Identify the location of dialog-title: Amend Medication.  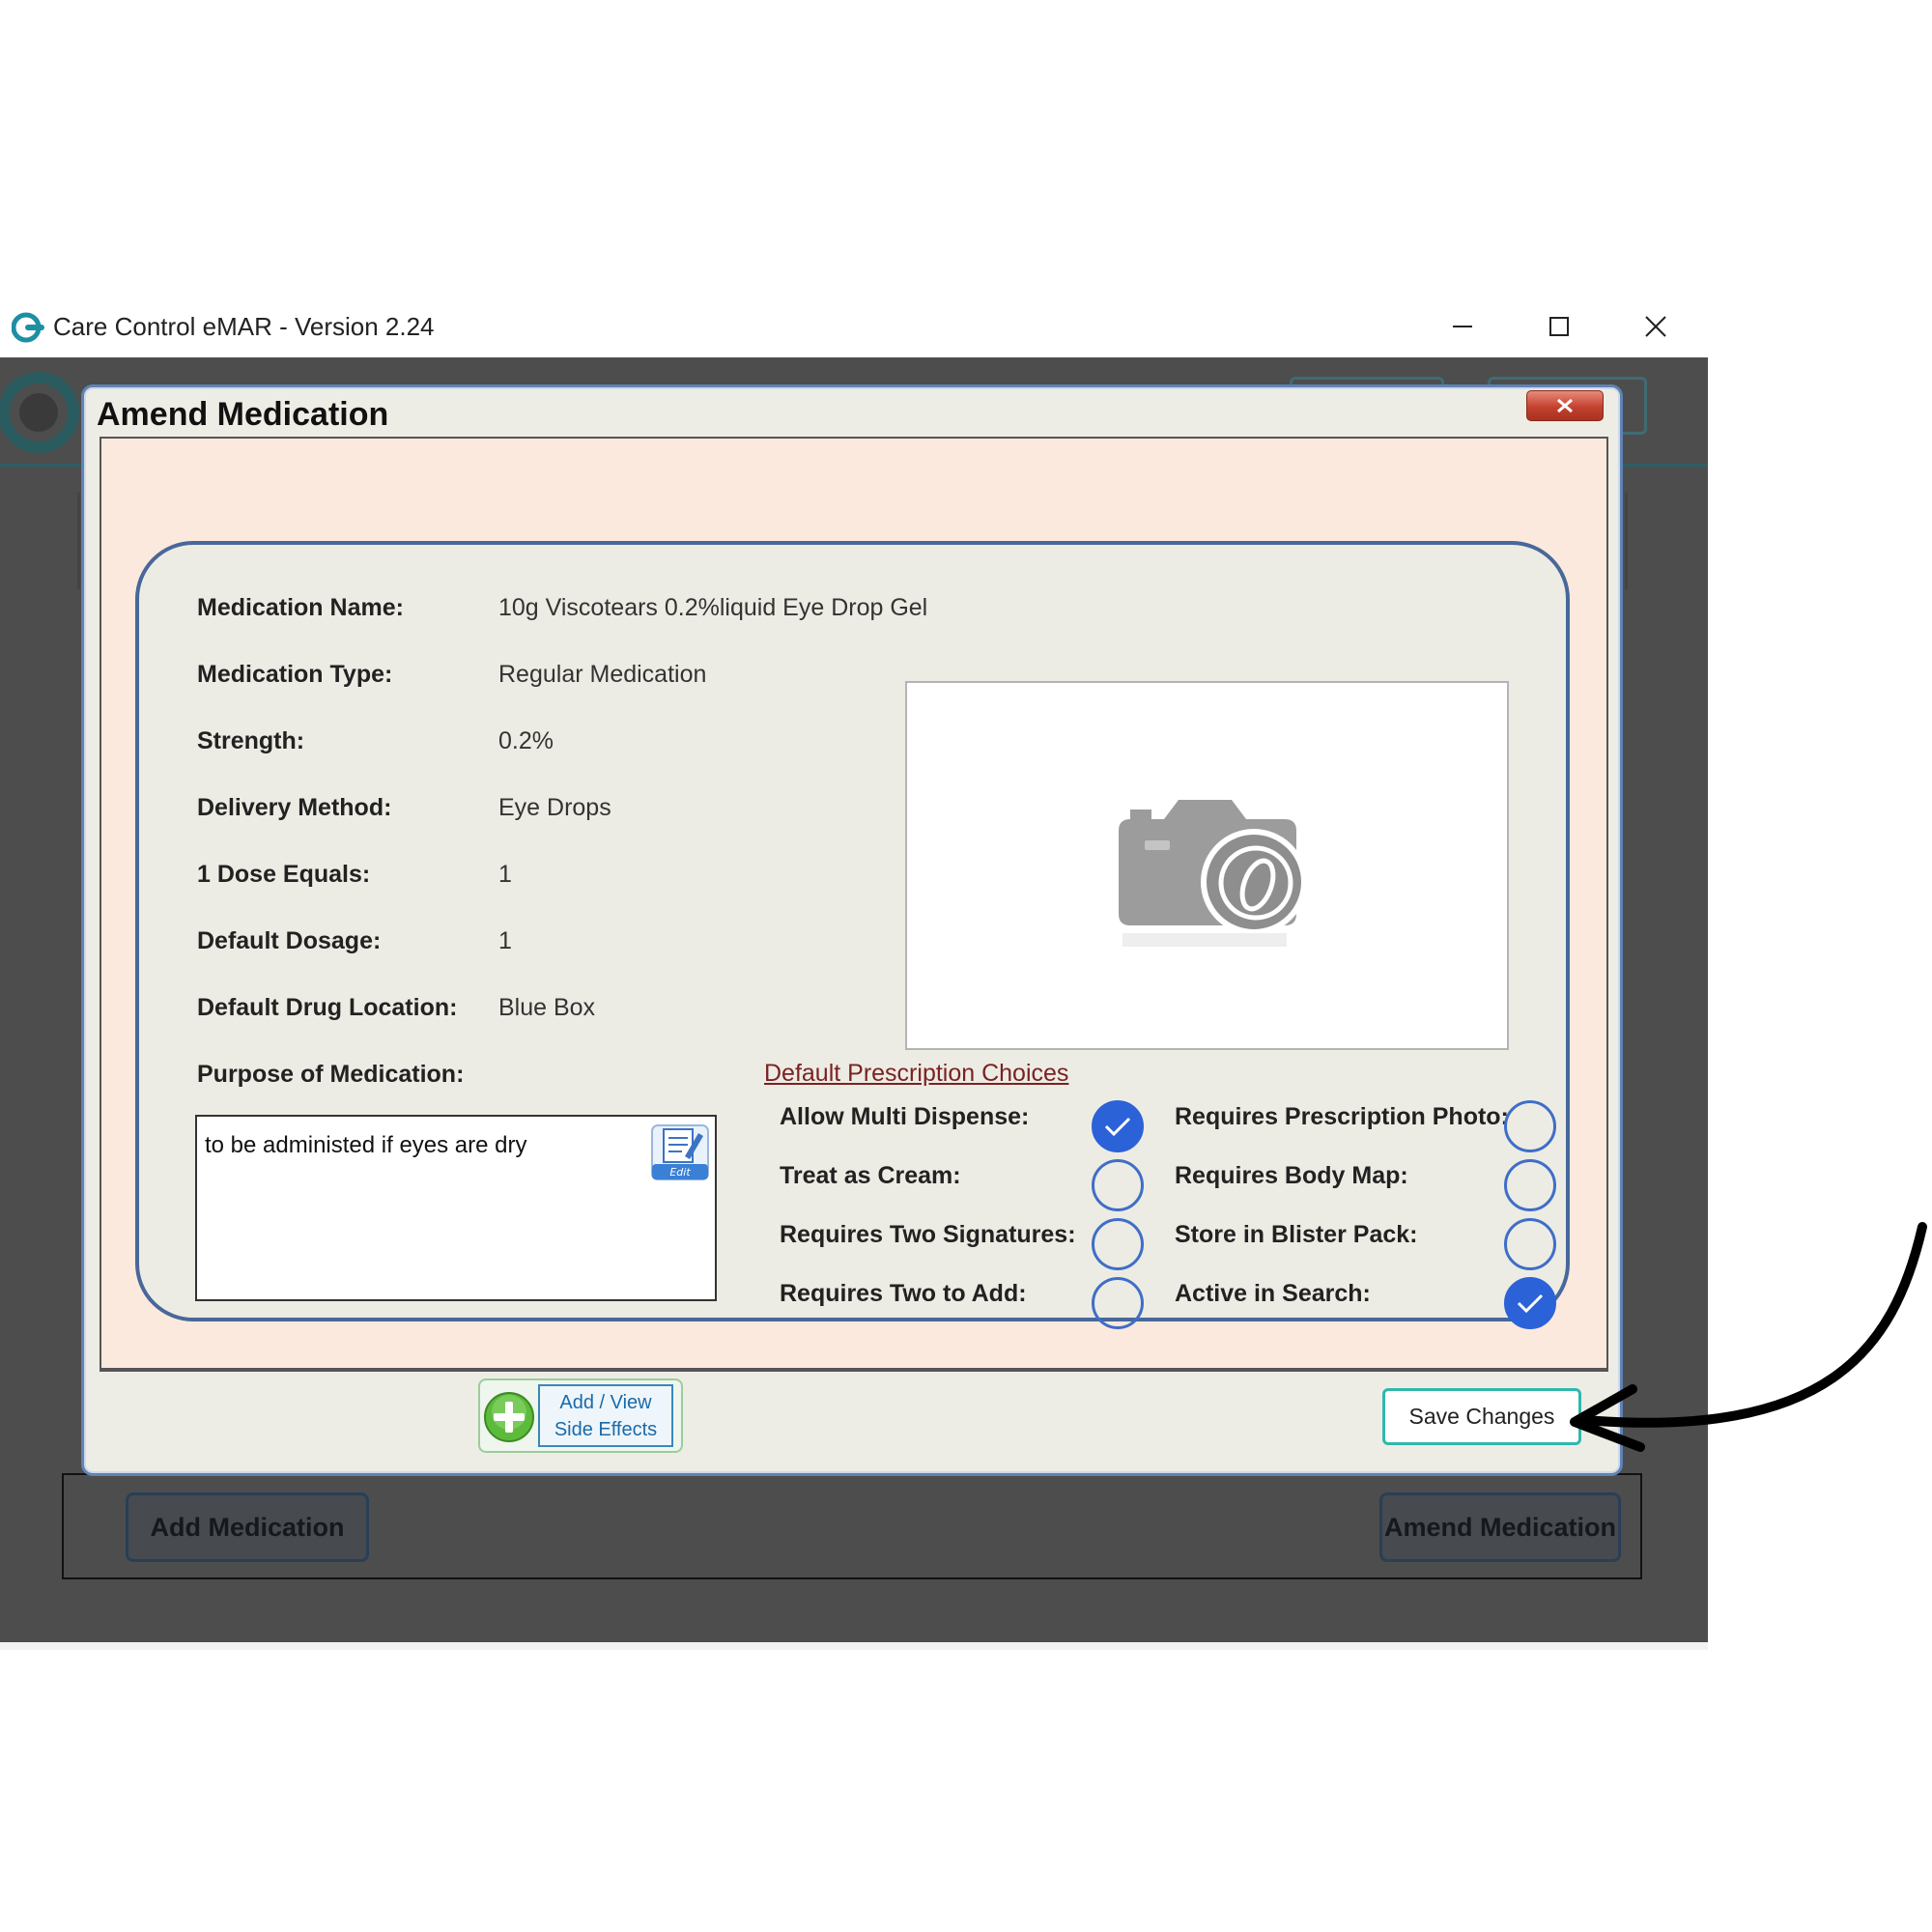
(243, 414).